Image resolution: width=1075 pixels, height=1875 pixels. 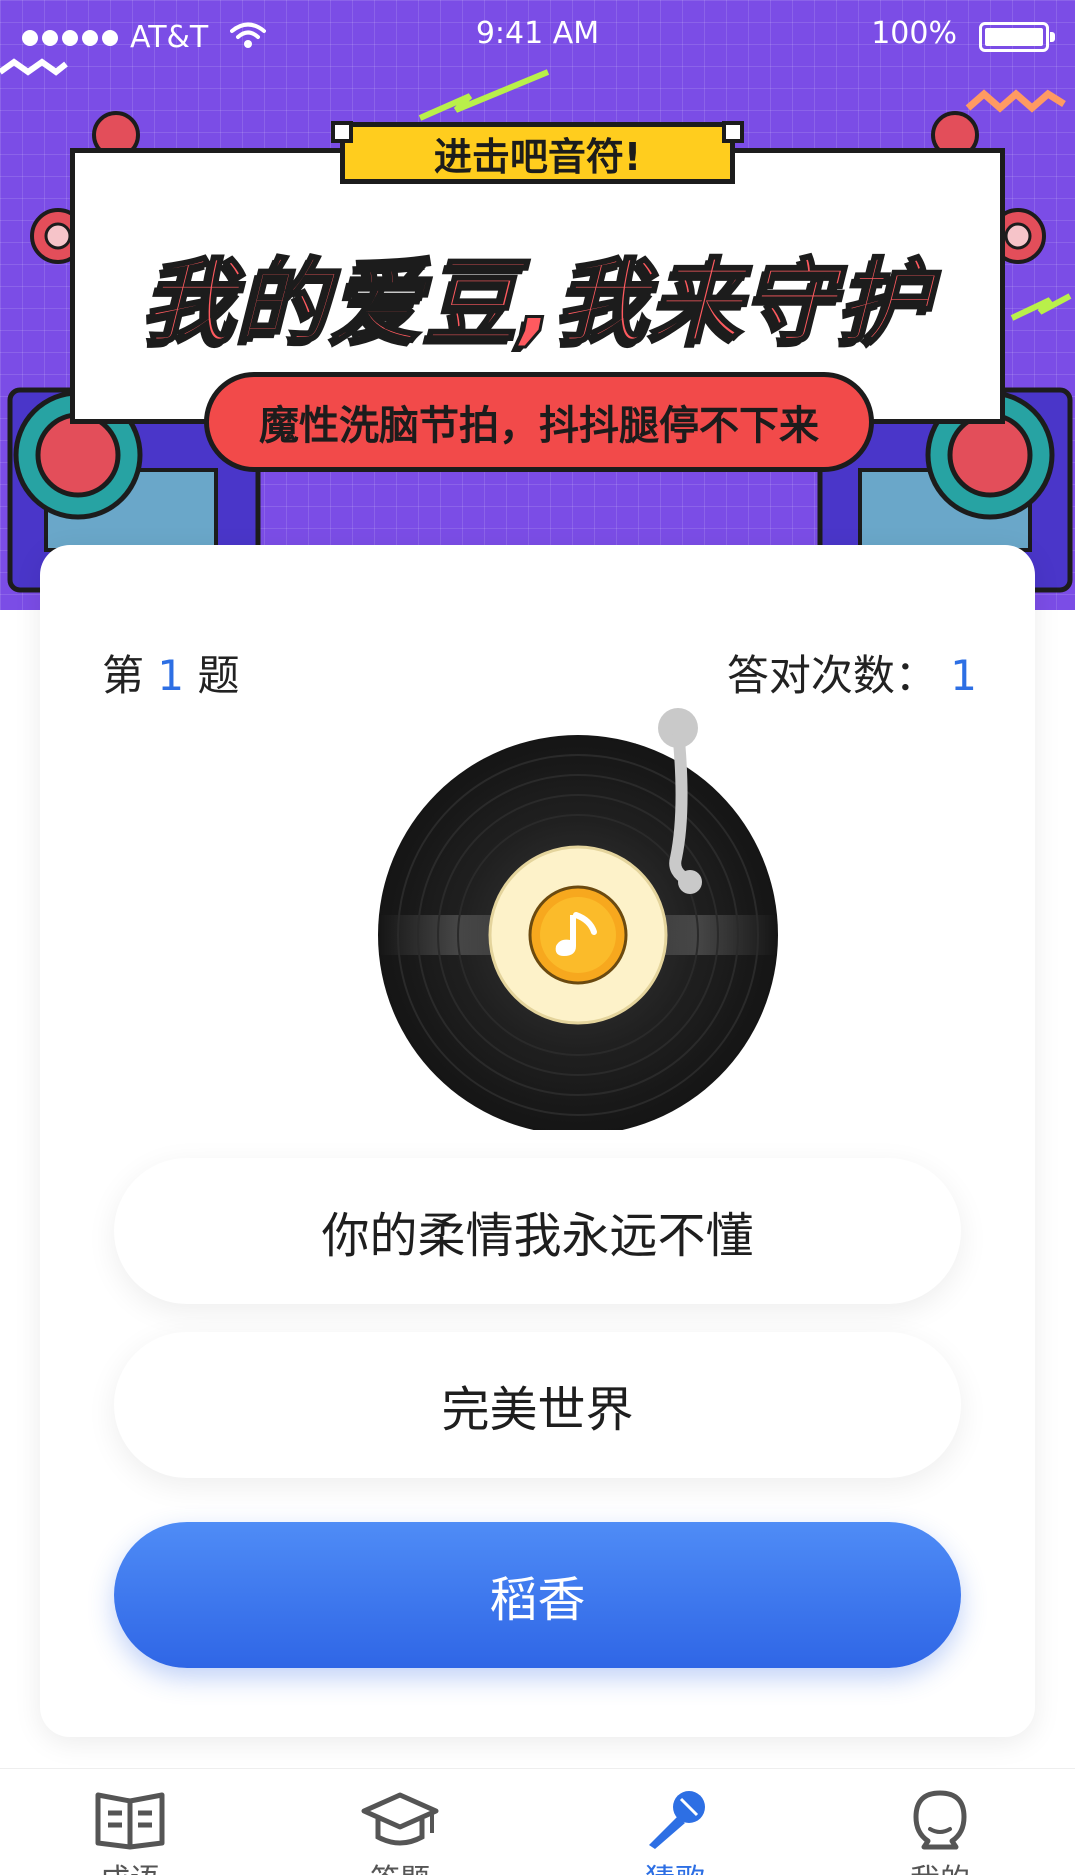 I want to click on banner-headline: 我的爱豆,我来守护, so click(x=537, y=303).